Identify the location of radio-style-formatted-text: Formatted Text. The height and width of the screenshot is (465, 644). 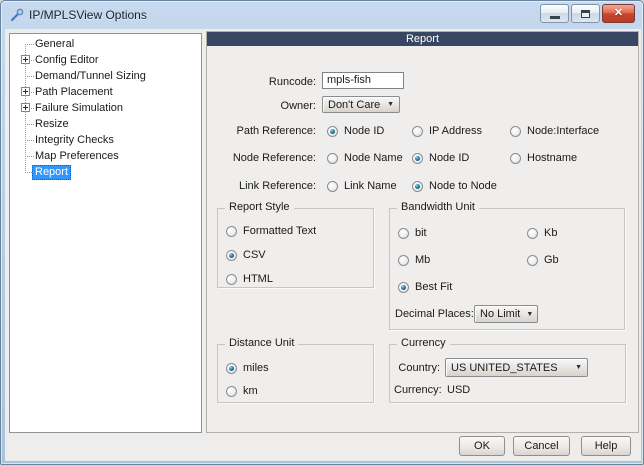
(271, 231).